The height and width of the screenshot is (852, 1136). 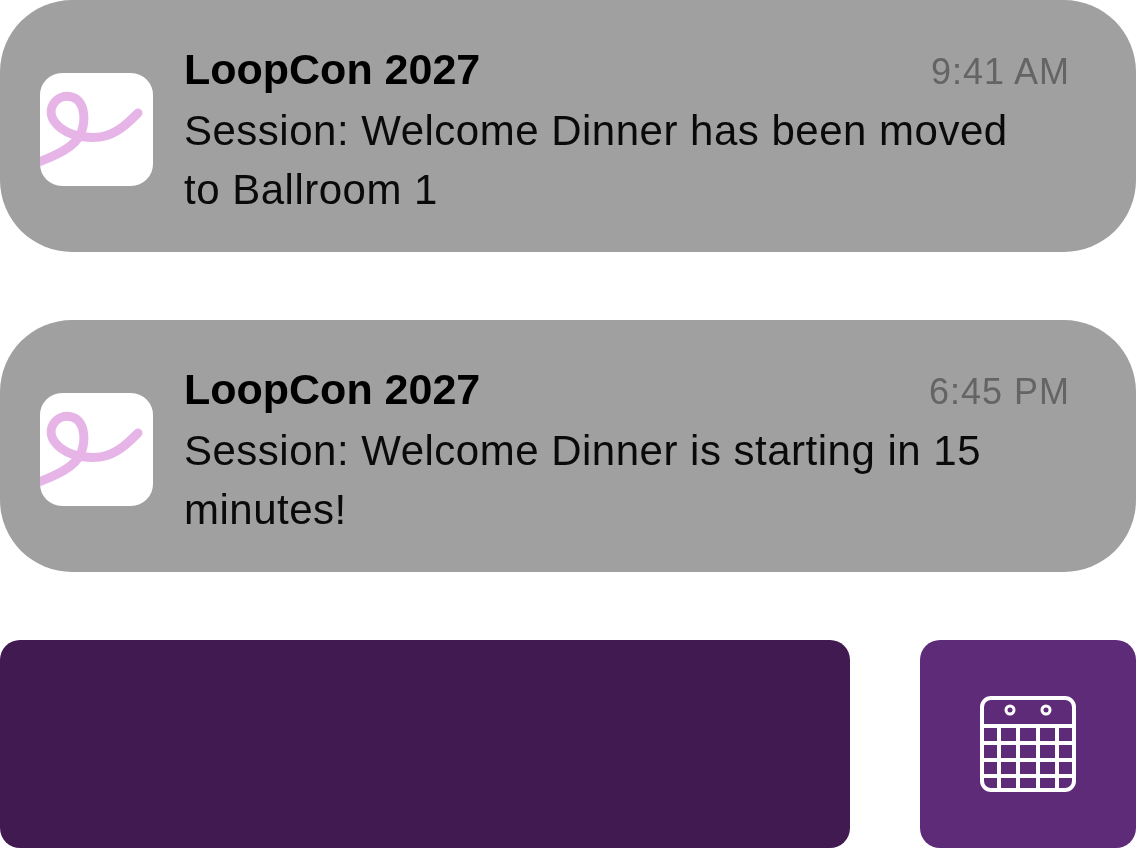 What do you see at coordinates (999, 392) in the screenshot?
I see `notification-time: 6:45 PM` at bounding box center [999, 392].